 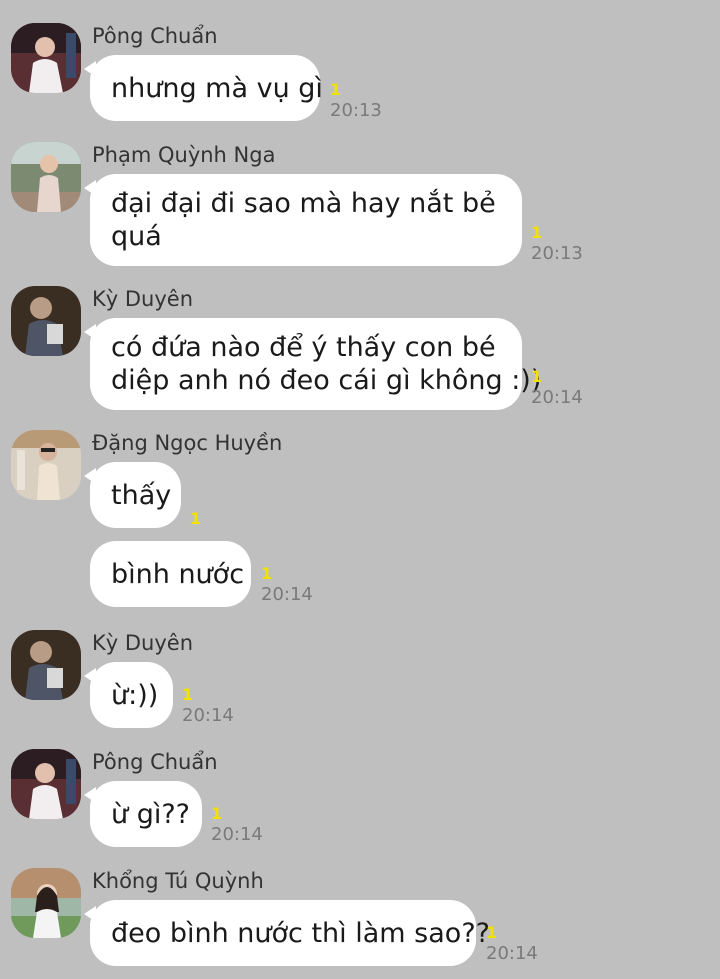 What do you see at coordinates (326, 380) in the screenshot?
I see `message-text: diệp anh nó đeo cái gì không :))` at bounding box center [326, 380].